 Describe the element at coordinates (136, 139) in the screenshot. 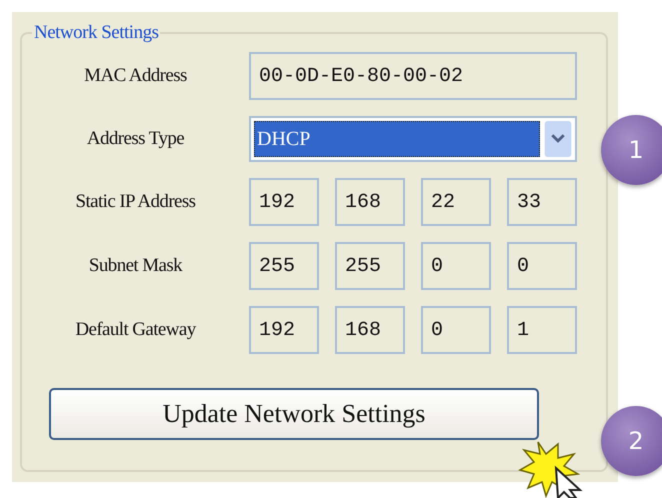

I see `field-label: Address Type` at that location.